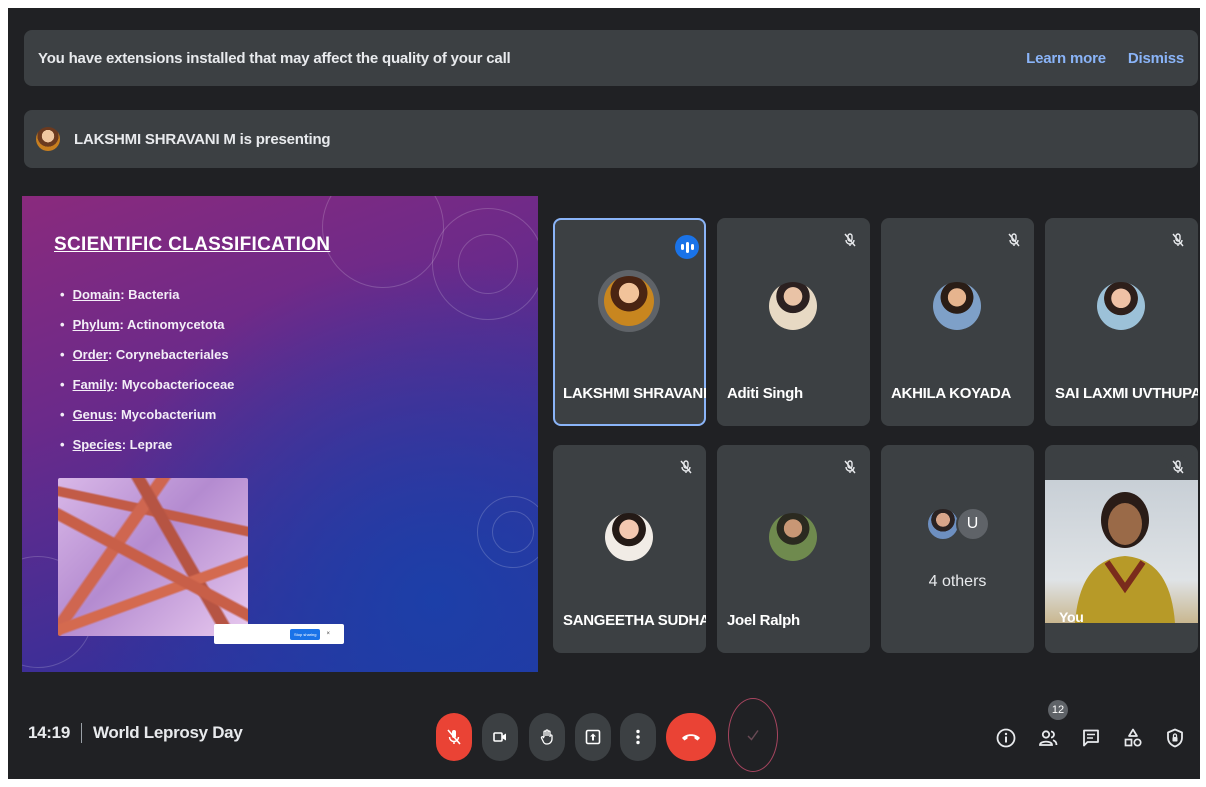  I want to click on self-view-tile: You, so click(1121, 549).